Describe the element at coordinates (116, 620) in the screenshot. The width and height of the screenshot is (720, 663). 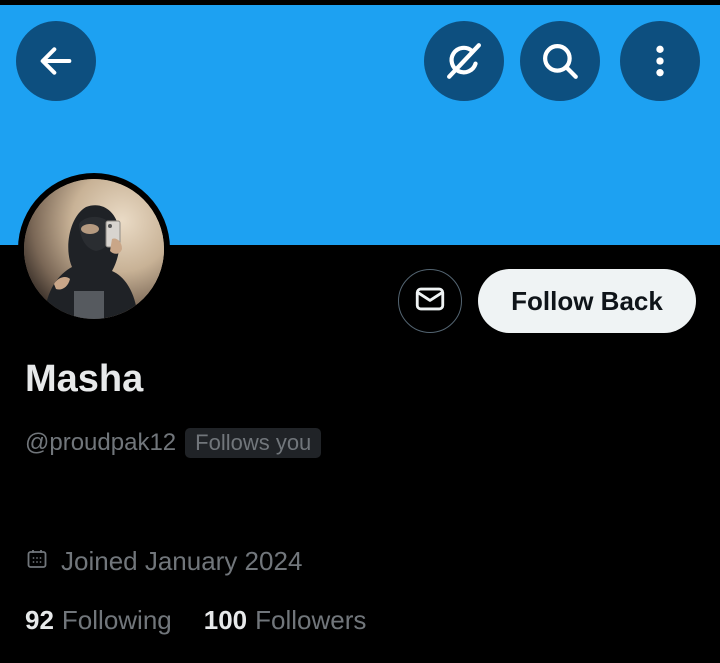
I see `following-label: Following` at that location.